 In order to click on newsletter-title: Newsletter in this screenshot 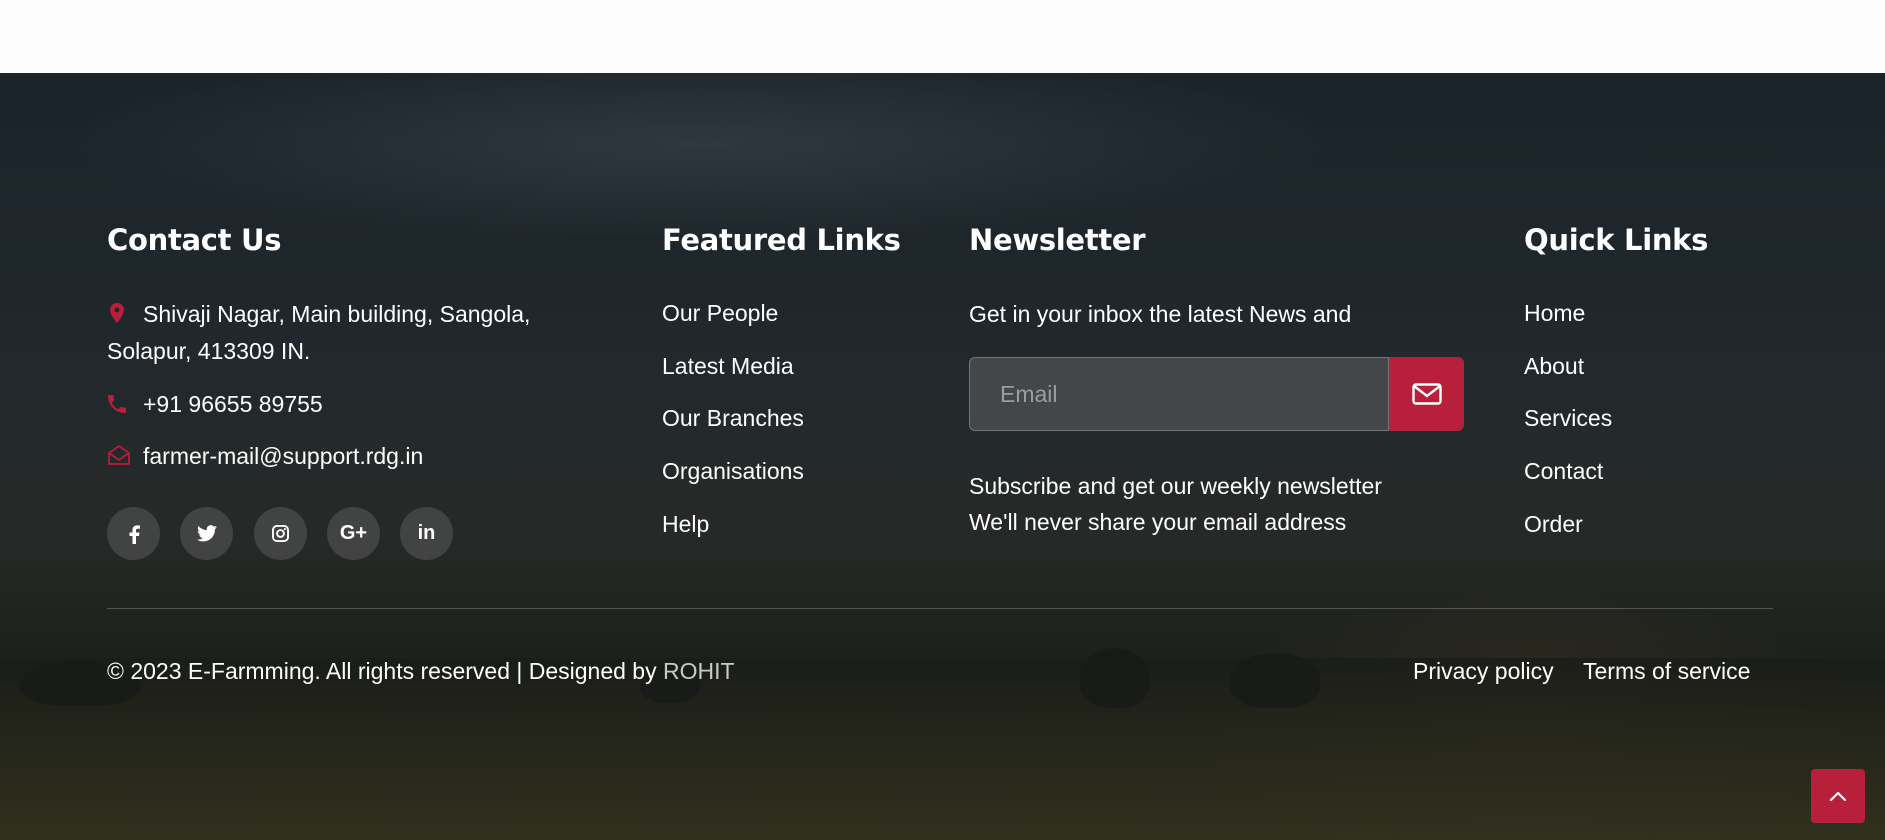, I will do `click(1057, 240)`.